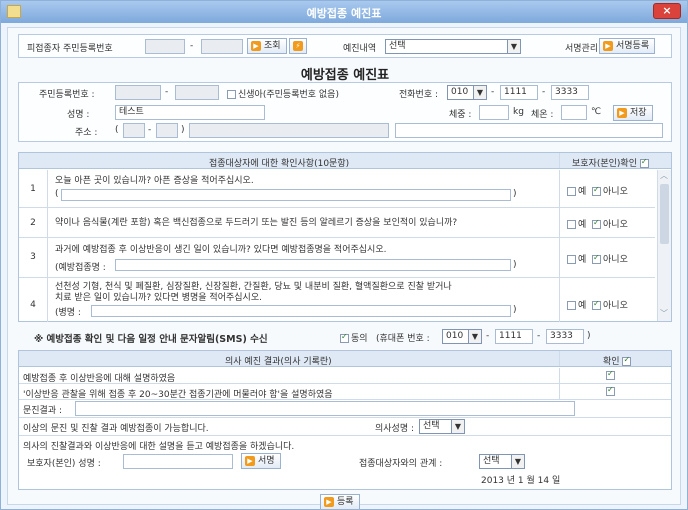  What do you see at coordinates (344, 337) in the screenshot?
I see `sms-agree-check-box` at bounding box center [344, 337].